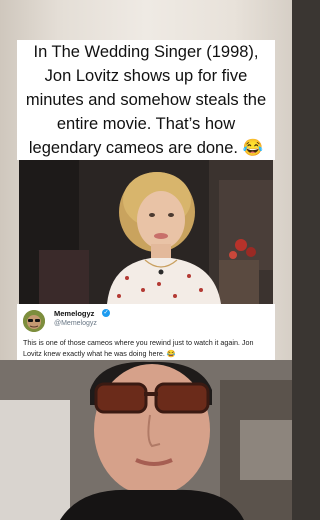  Describe the element at coordinates (106, 313) in the screenshot. I see `verified-badge-icon: ✓` at that location.